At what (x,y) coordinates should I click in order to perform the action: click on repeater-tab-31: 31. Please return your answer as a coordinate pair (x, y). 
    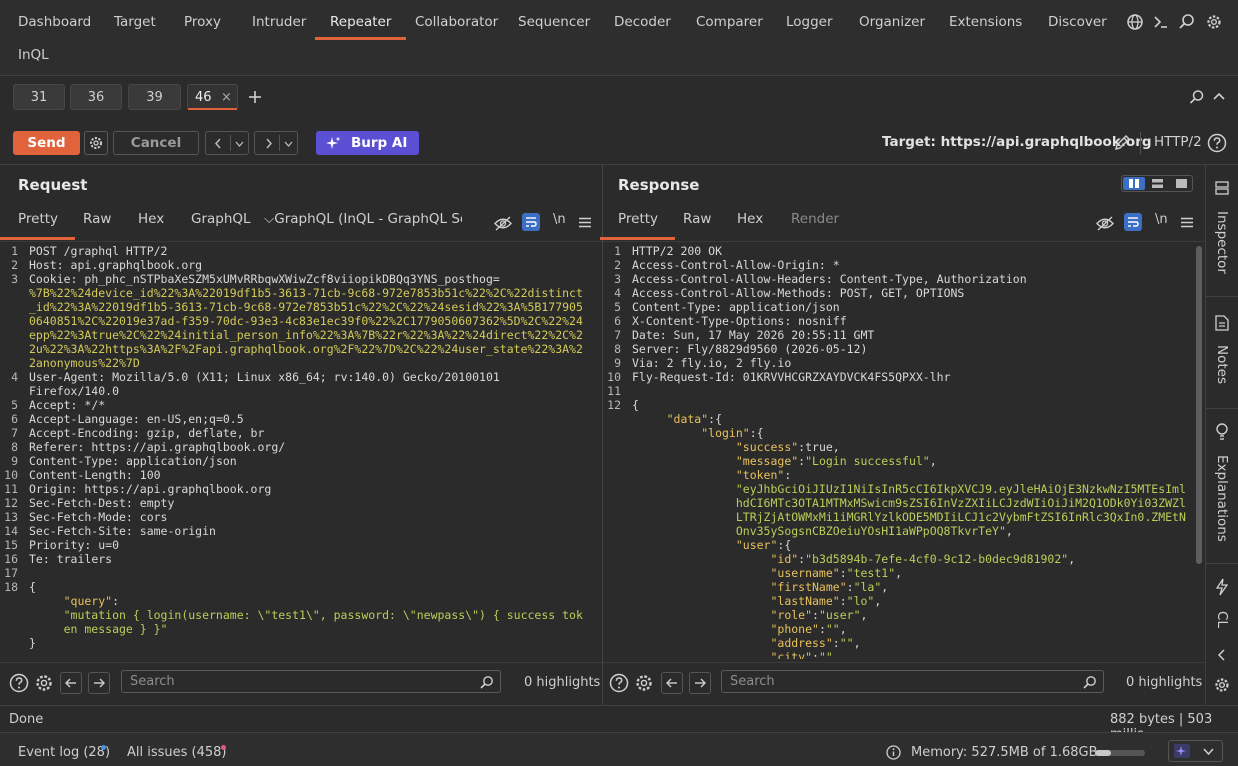
    Looking at the image, I should click on (39, 97).